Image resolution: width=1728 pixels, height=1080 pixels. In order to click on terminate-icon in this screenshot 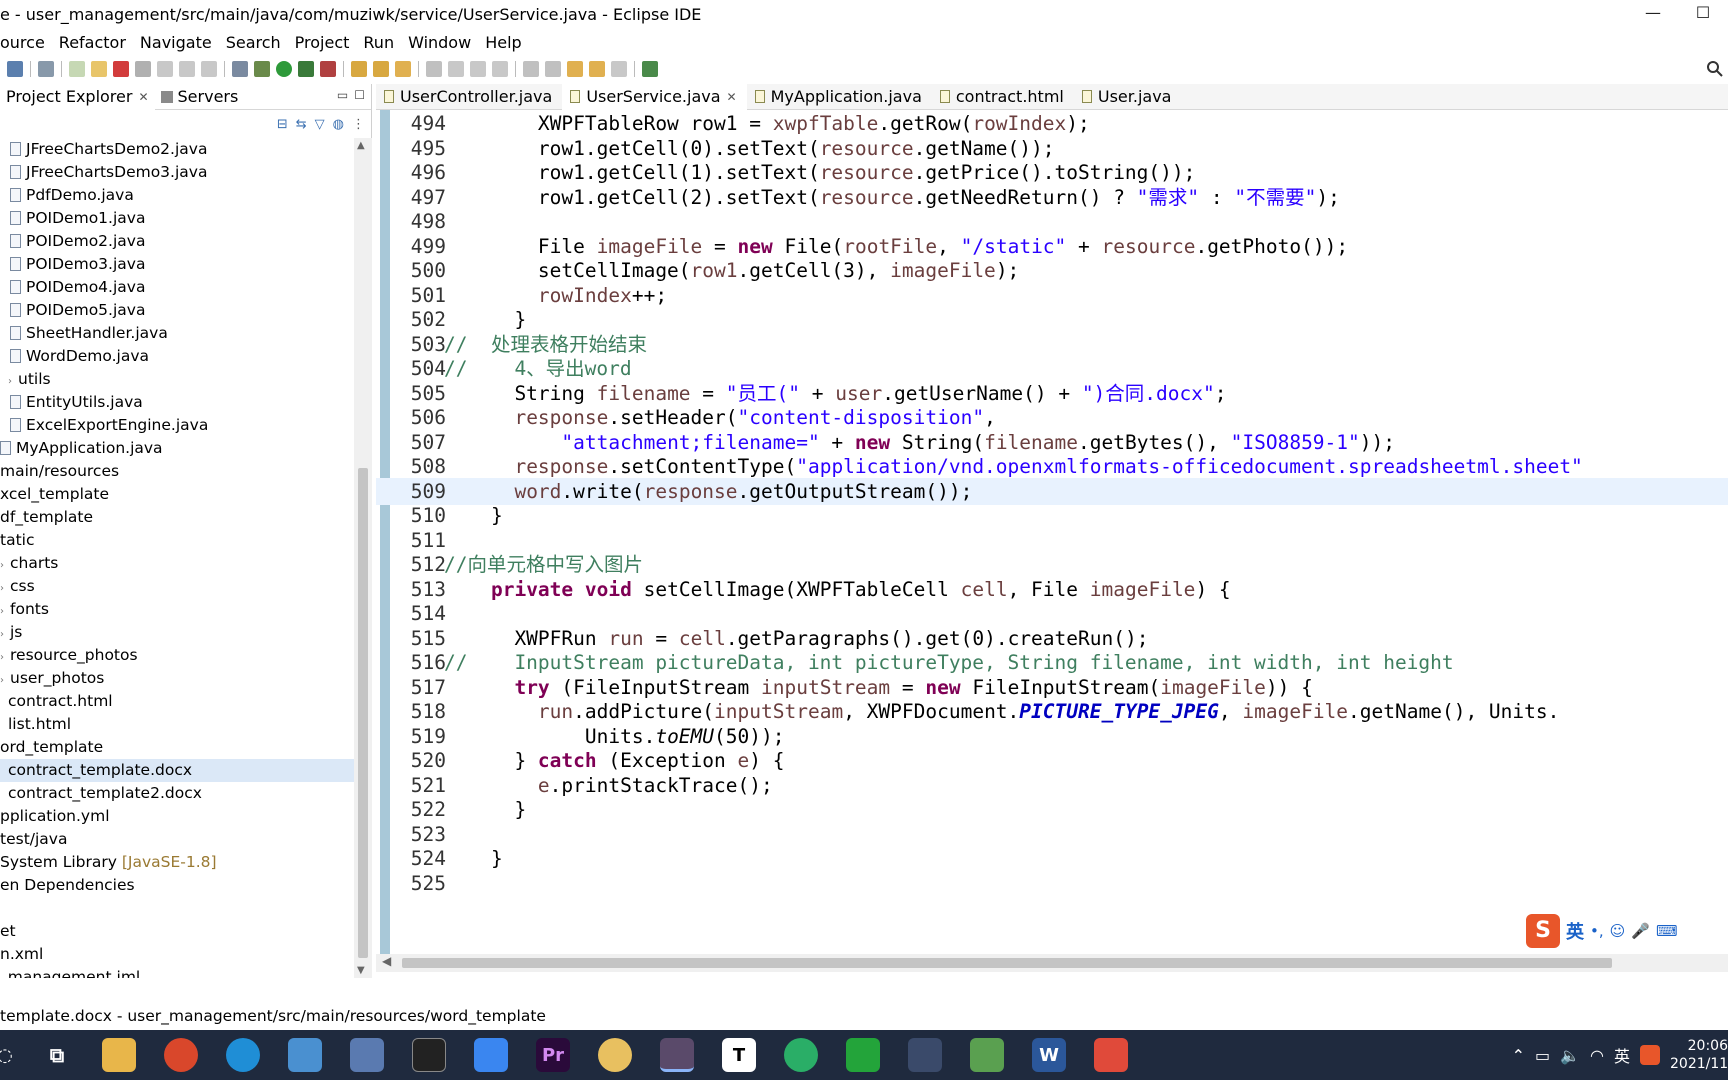, I will do `click(121, 69)`.